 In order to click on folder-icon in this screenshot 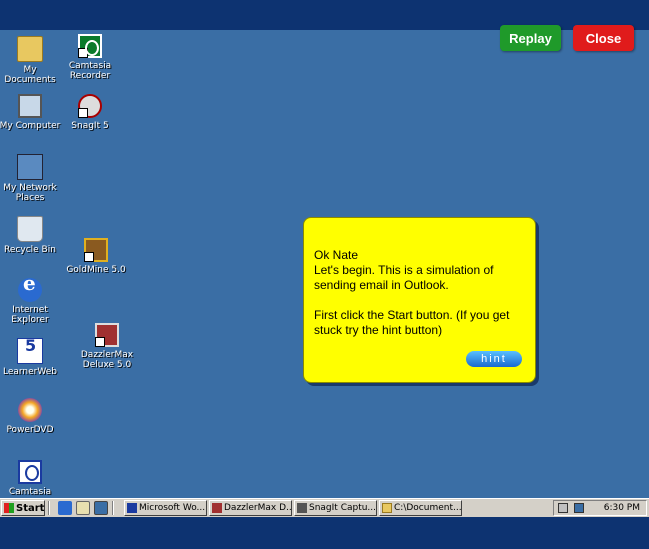, I will do `click(387, 508)`.